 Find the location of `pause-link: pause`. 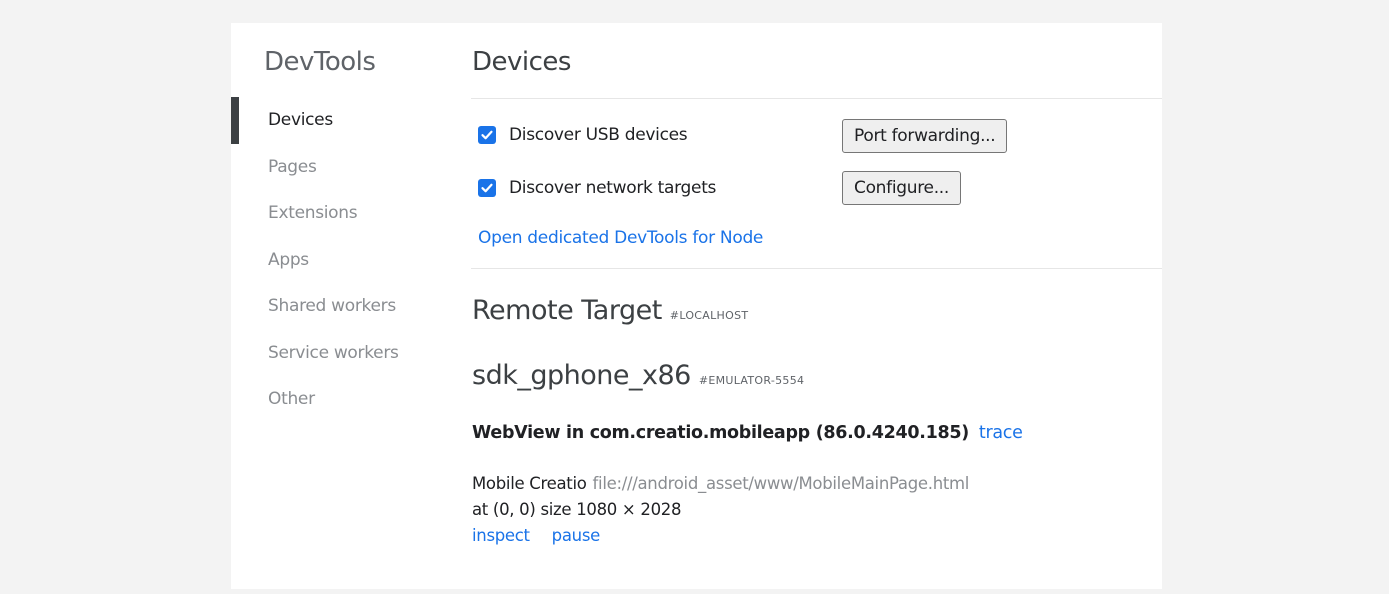

pause-link: pause is located at coordinates (576, 535).